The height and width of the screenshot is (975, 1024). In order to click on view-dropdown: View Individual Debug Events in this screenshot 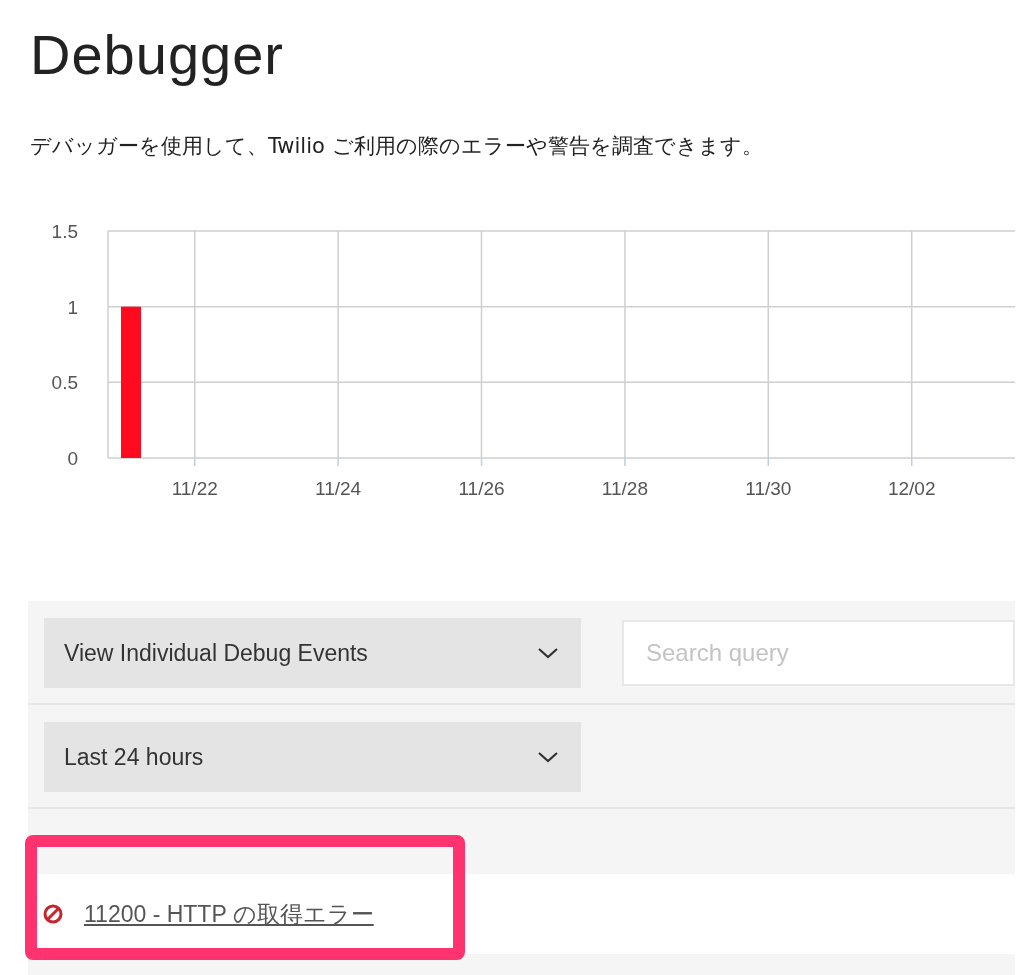, I will do `click(312, 653)`.